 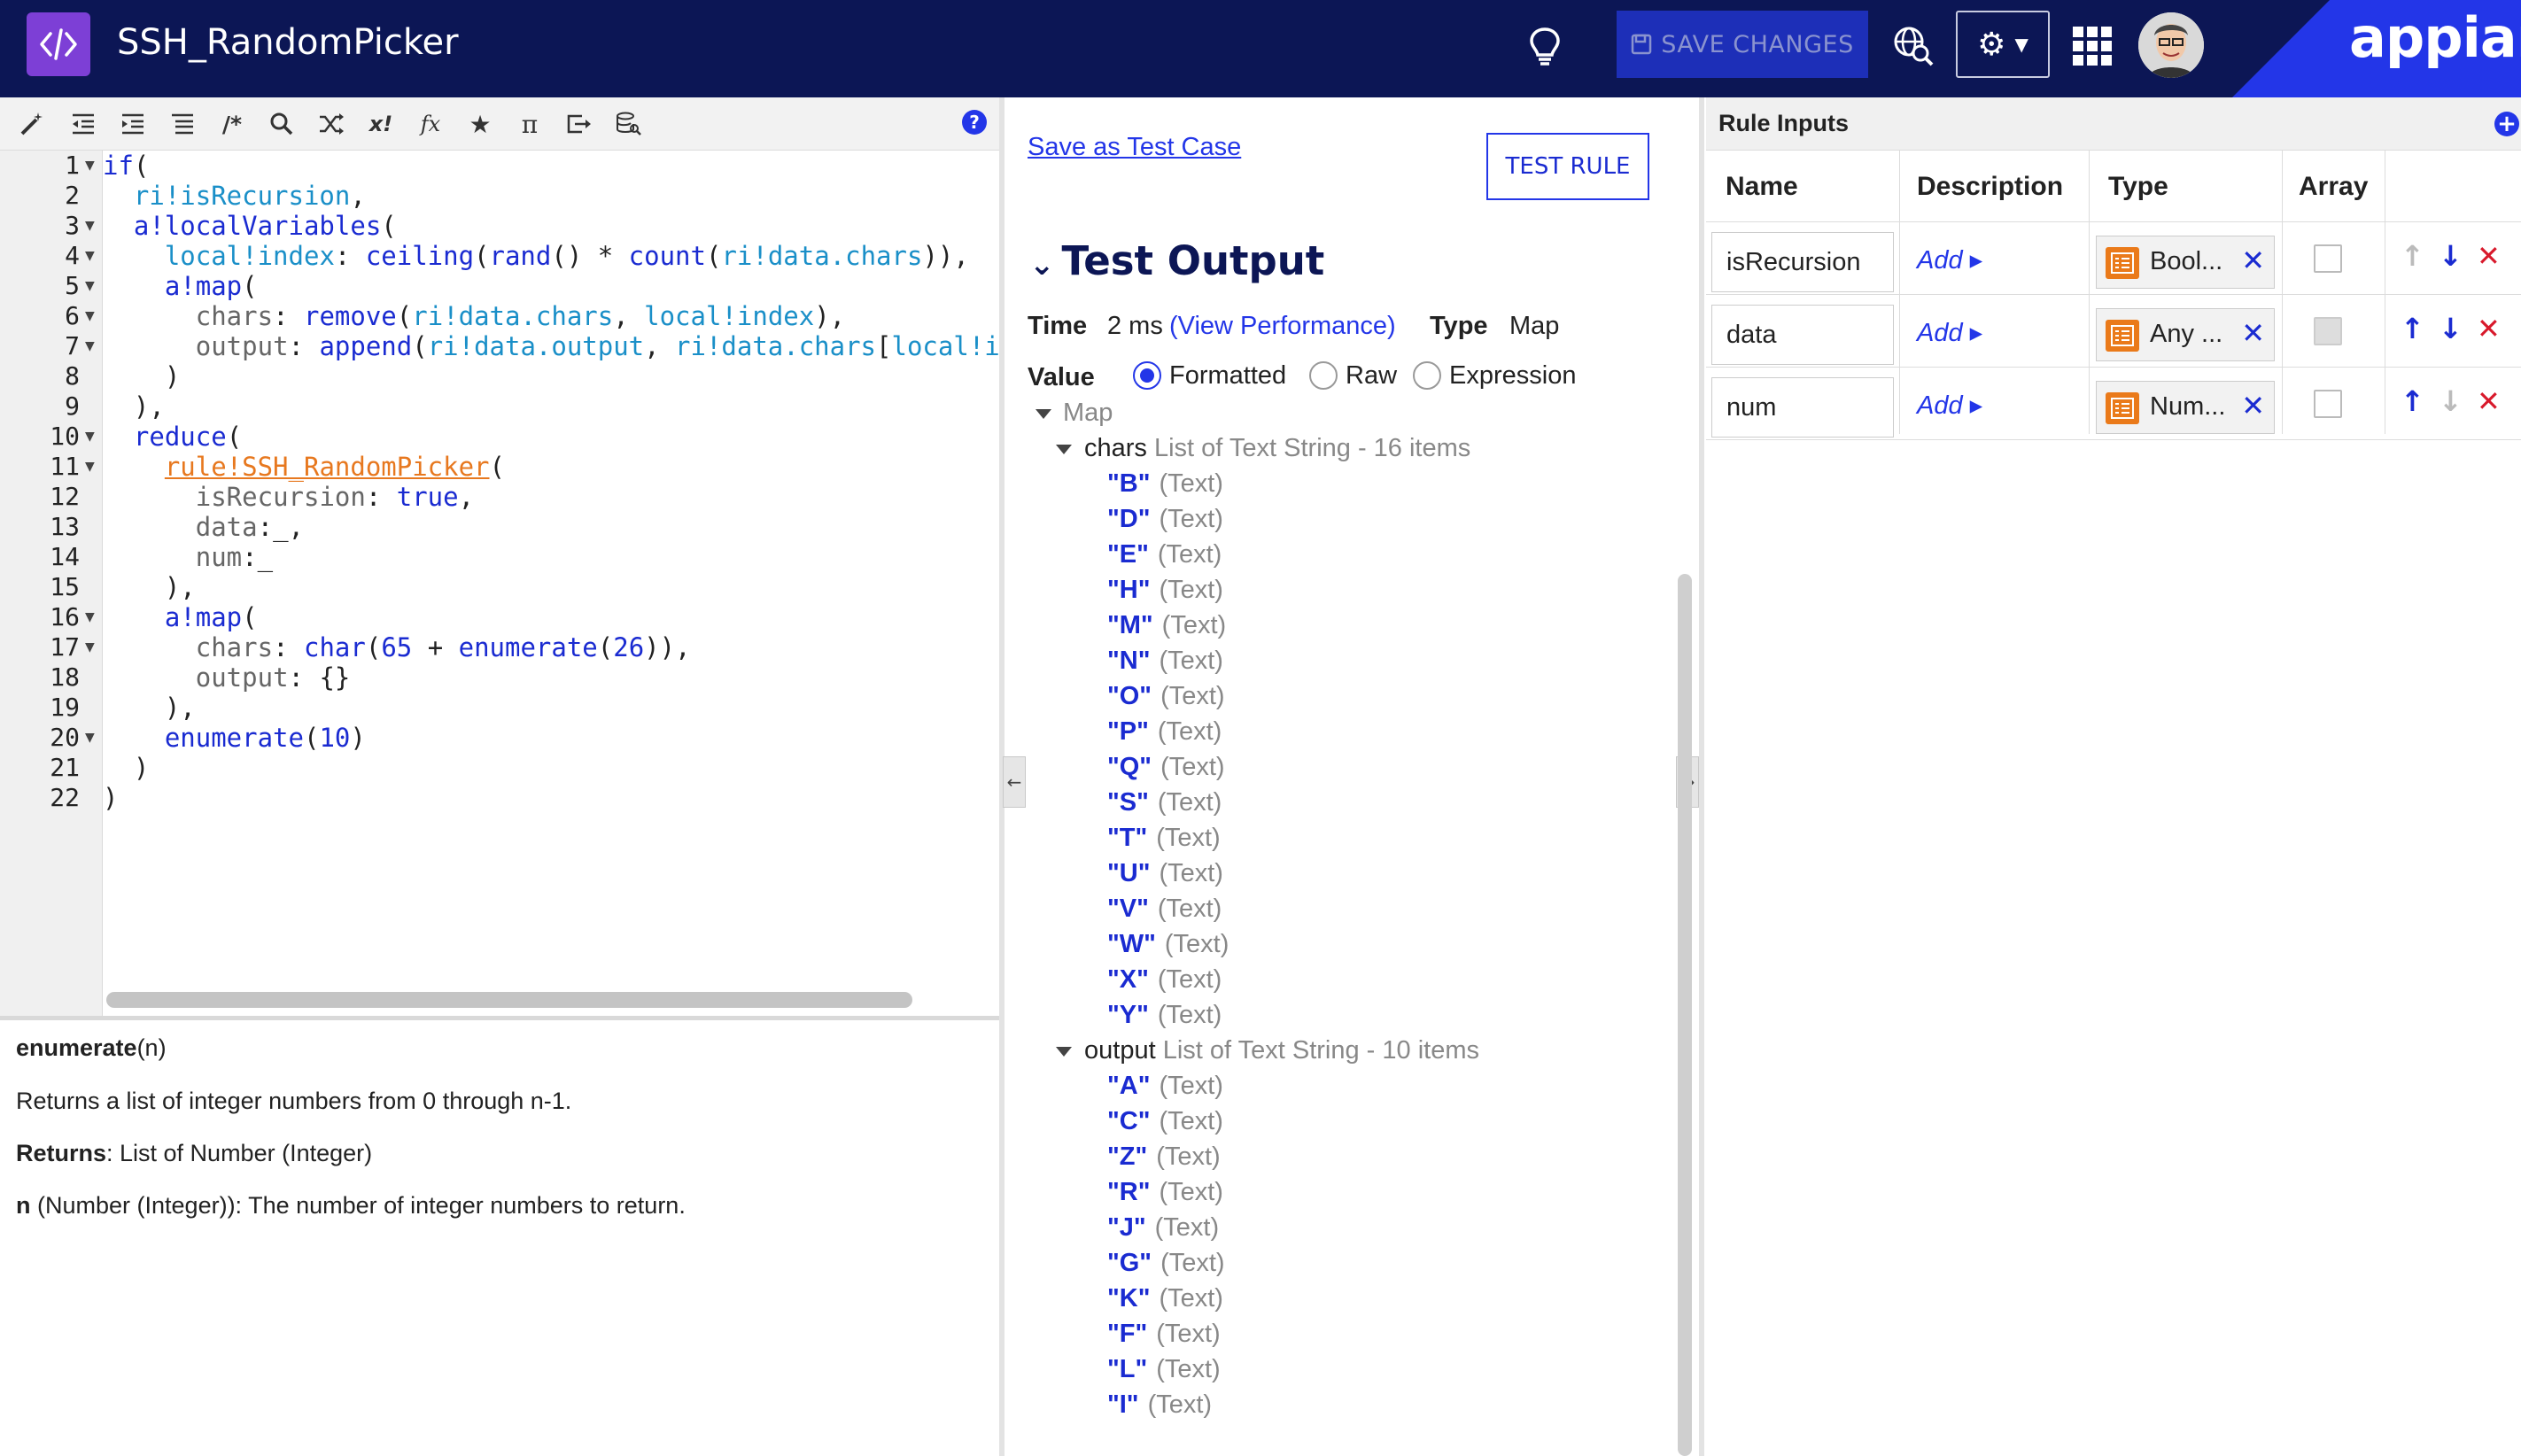 What do you see at coordinates (1165, 661) in the screenshot?
I see `list-item: "N" (Text)` at bounding box center [1165, 661].